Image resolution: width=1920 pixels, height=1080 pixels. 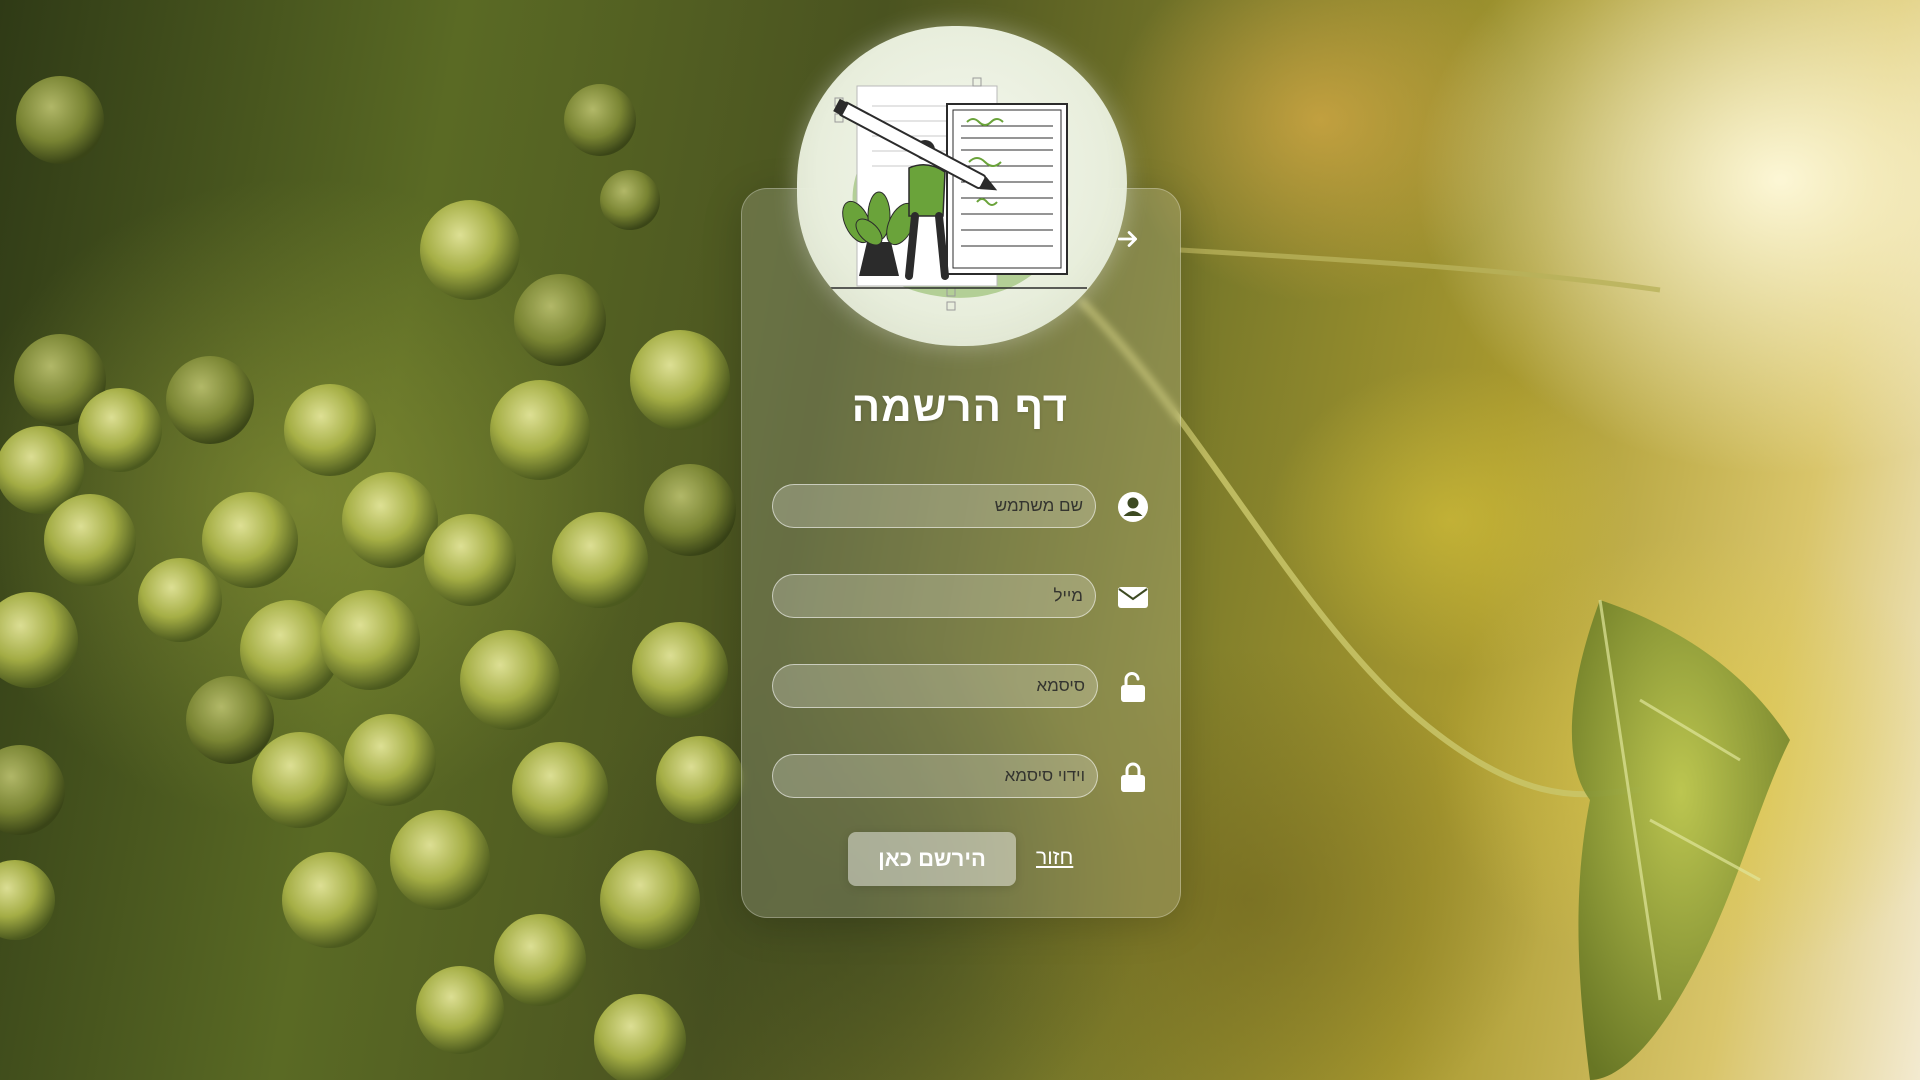 I want to click on form-actions: הירשם כאן חזור, so click(x=968, y=859).